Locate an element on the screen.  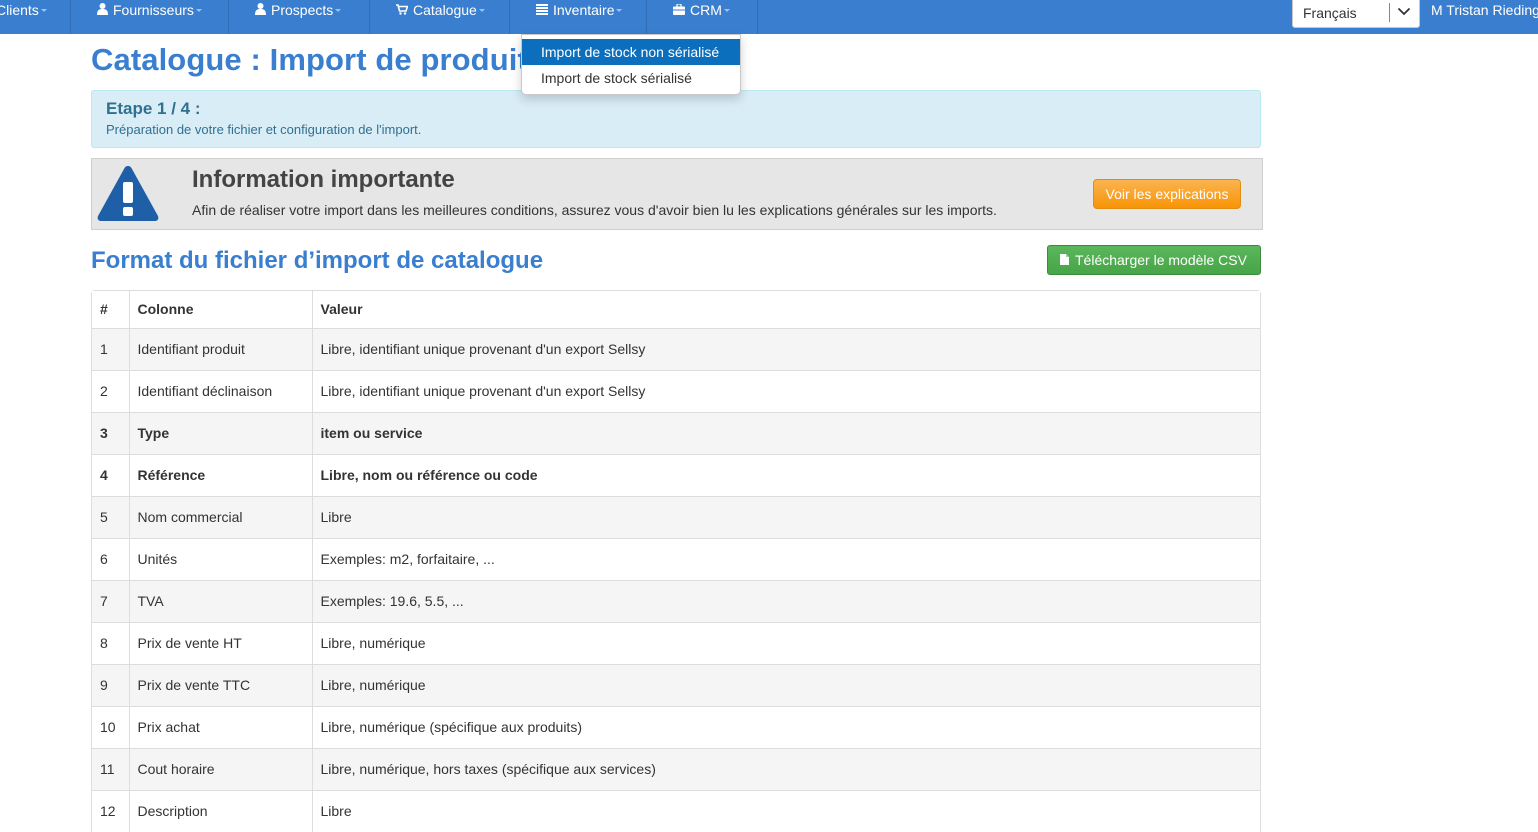
nav-item-label: Prospects is located at coordinates (302, 10).